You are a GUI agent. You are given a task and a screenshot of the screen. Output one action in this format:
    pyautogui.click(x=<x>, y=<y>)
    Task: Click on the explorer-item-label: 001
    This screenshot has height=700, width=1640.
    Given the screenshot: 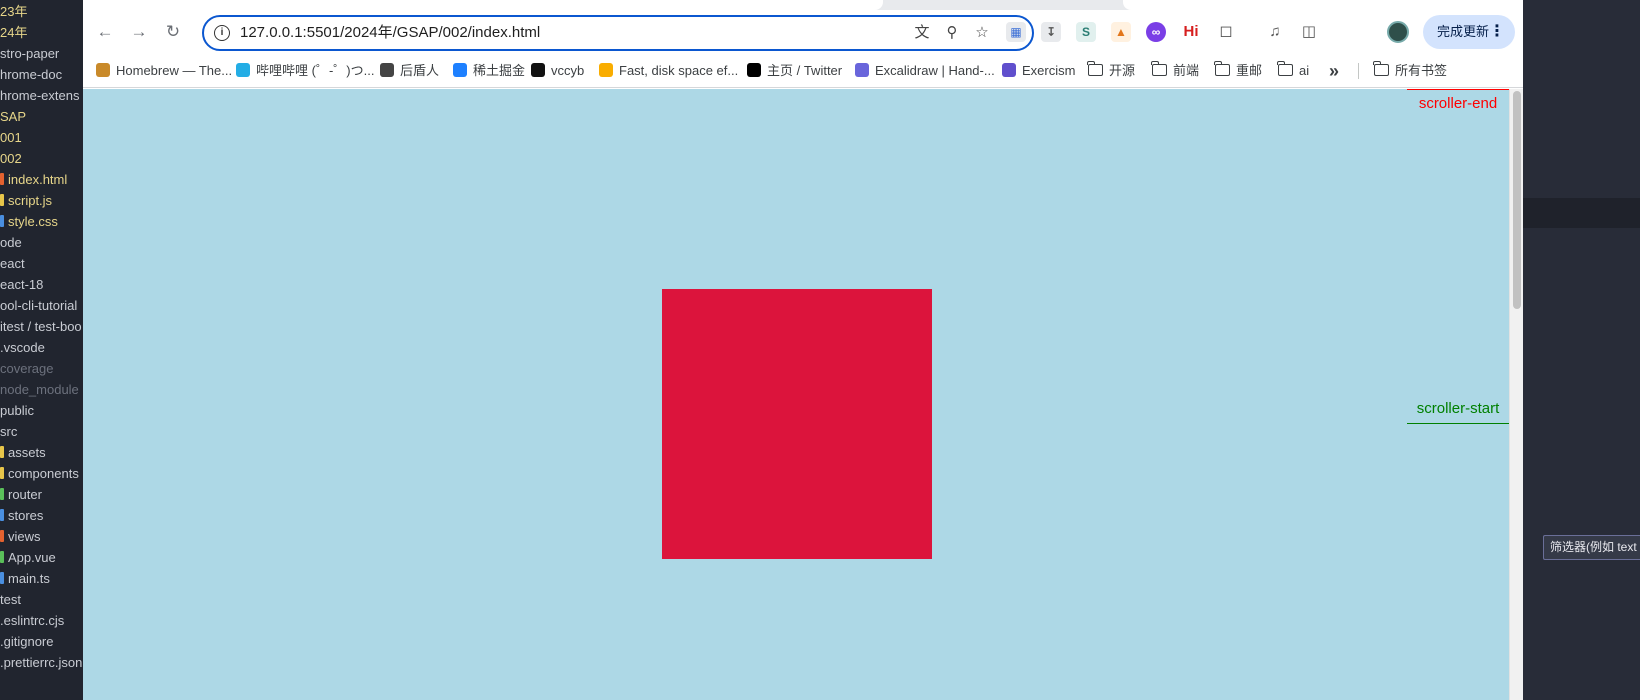 What is the action you would take?
    pyautogui.click(x=11, y=137)
    